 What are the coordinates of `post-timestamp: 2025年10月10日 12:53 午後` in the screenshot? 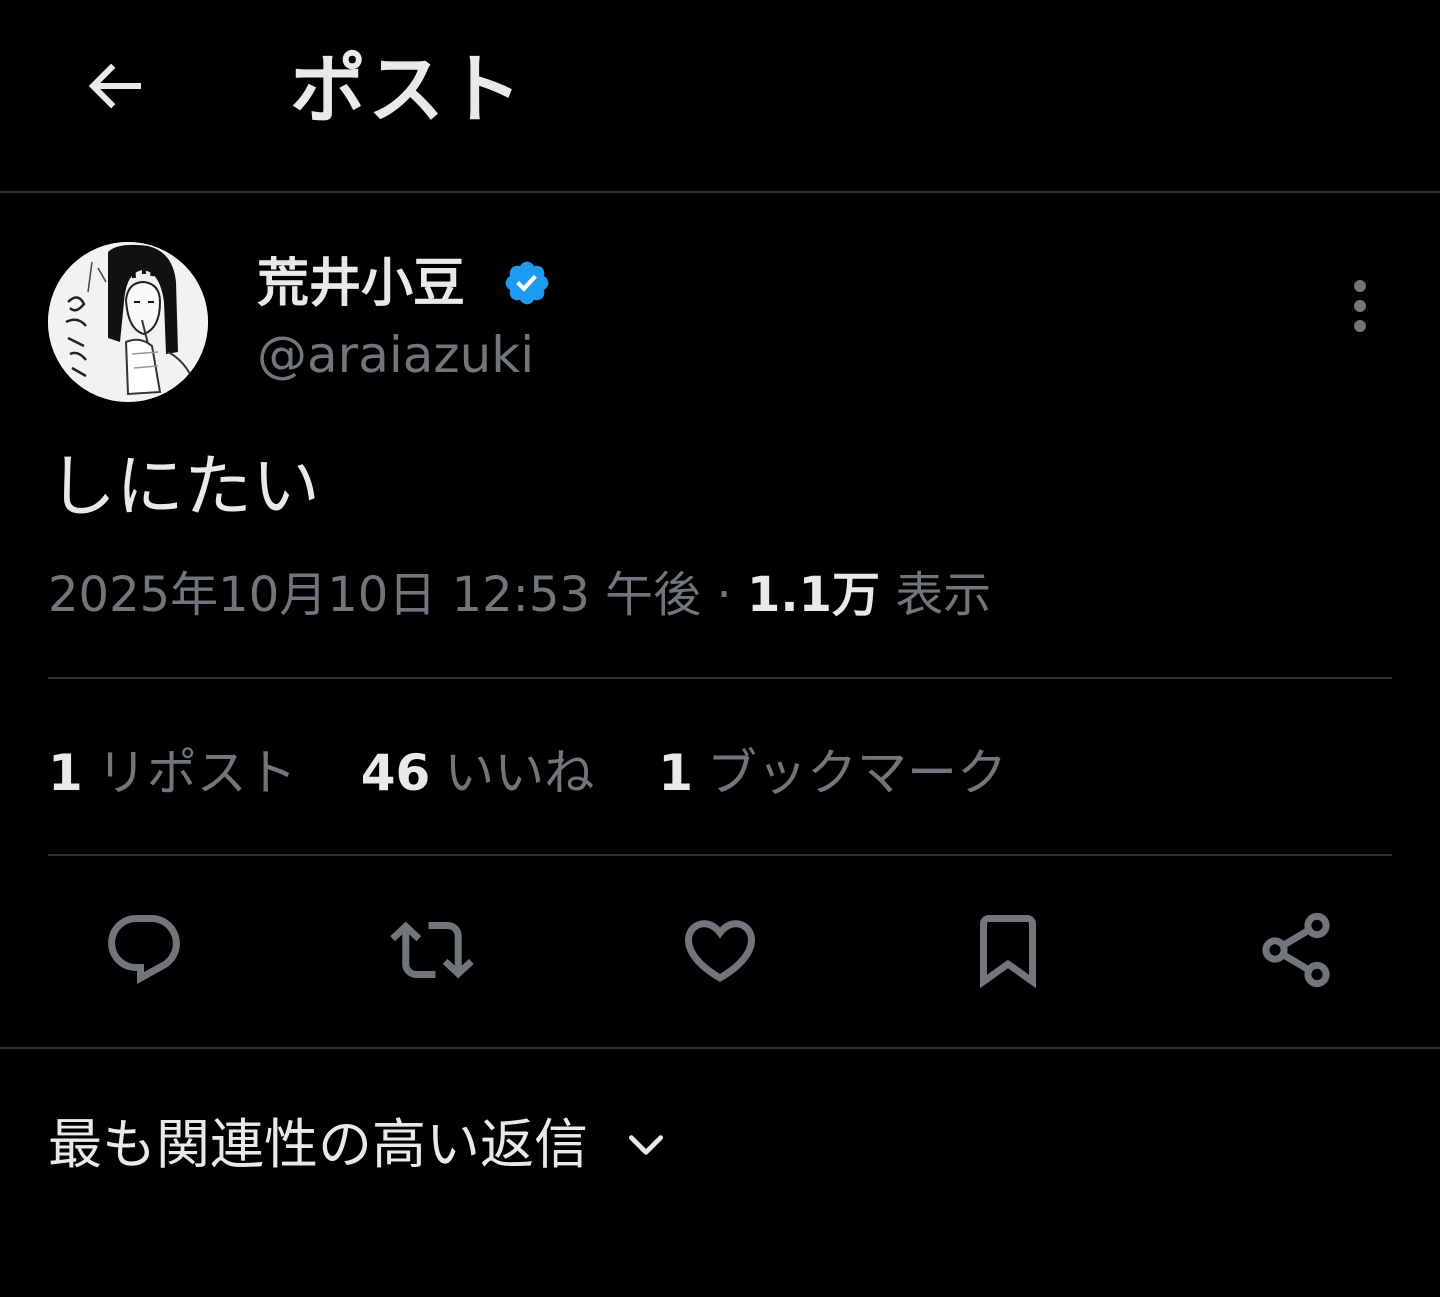 It's located at (374, 595).